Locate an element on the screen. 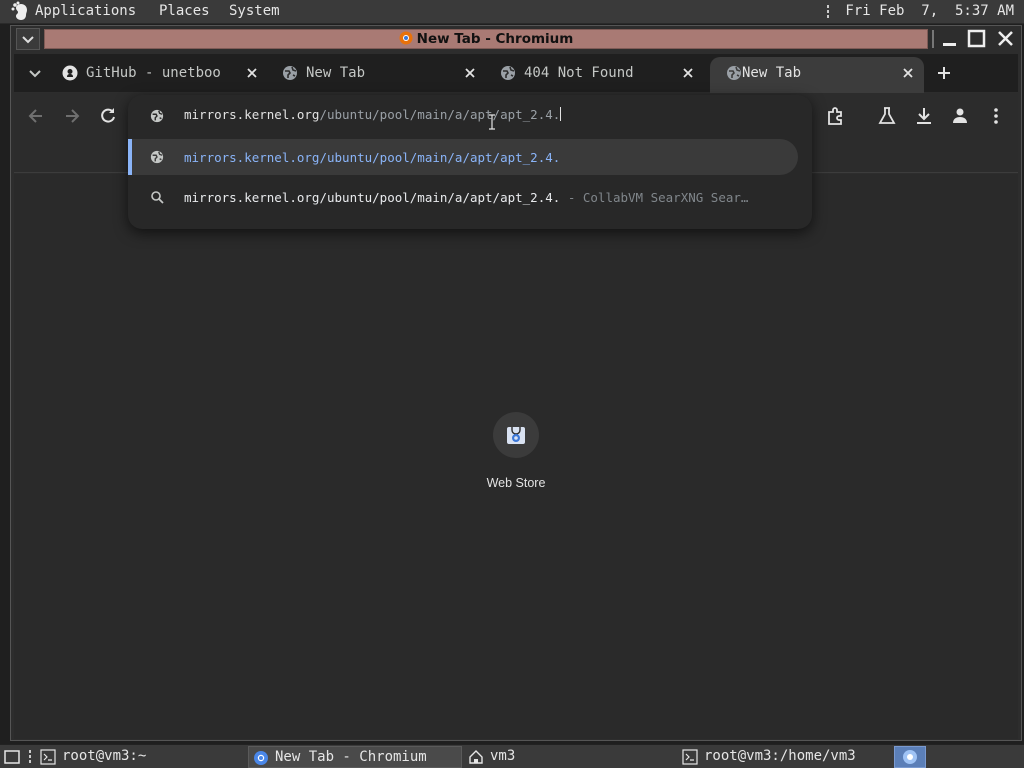 The width and height of the screenshot is (1024, 768). taskbar-item-terminal-home: root@vm3:~ is located at coordinates (139, 757).